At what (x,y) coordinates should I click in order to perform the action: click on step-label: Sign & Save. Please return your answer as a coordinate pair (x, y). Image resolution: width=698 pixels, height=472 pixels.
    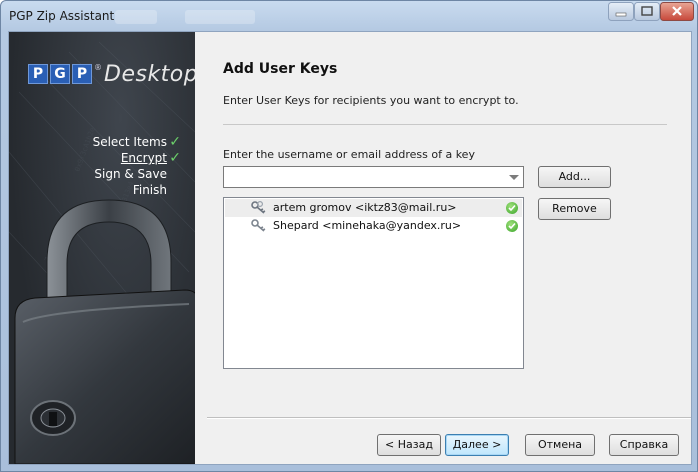
    Looking at the image, I should click on (130, 174).